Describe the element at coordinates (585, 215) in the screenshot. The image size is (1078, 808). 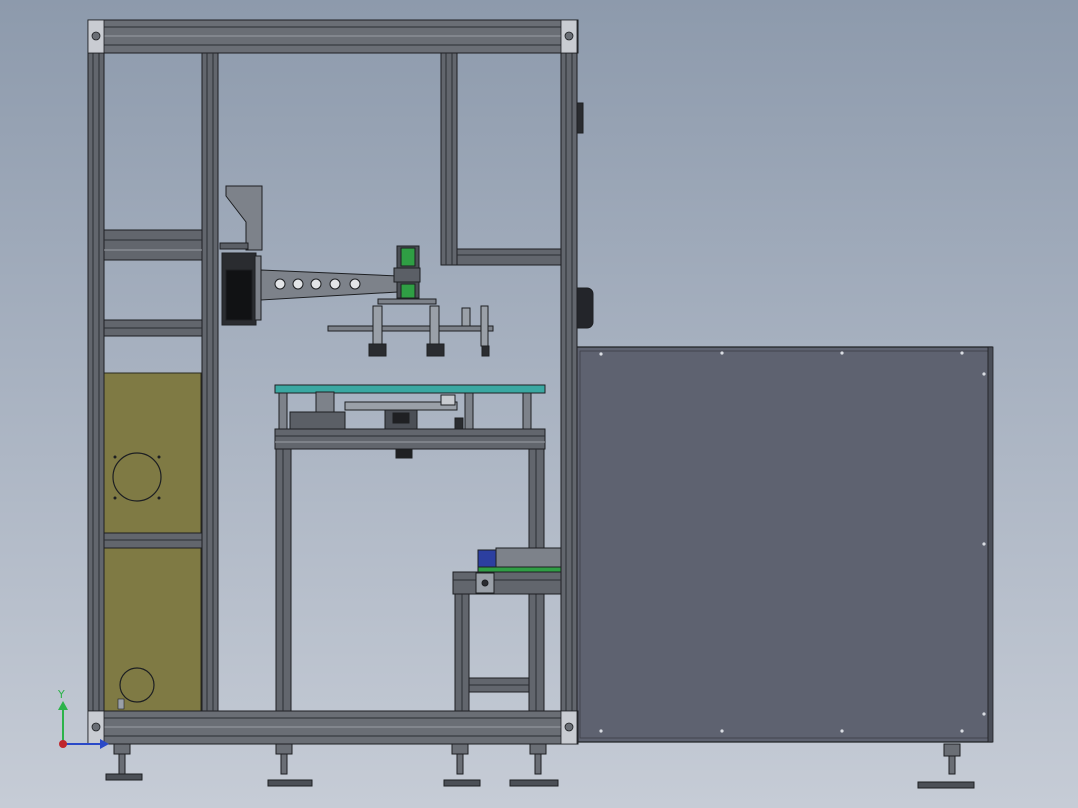
I see `door-handle` at that location.